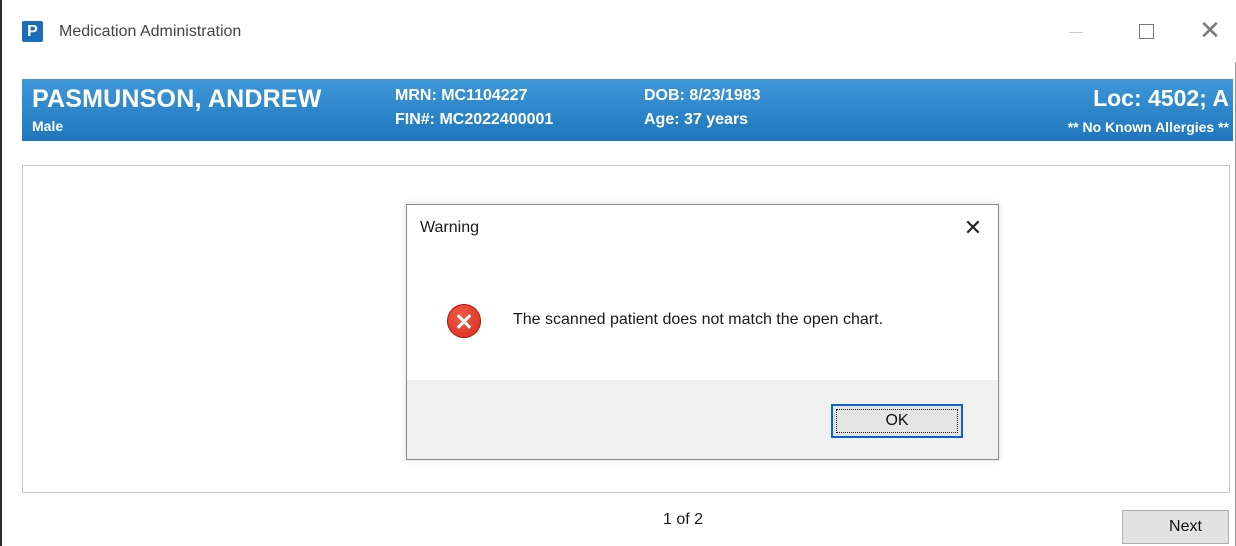  What do you see at coordinates (461, 95) in the screenshot?
I see `patient-mrn: MRN: MC1104227` at bounding box center [461, 95].